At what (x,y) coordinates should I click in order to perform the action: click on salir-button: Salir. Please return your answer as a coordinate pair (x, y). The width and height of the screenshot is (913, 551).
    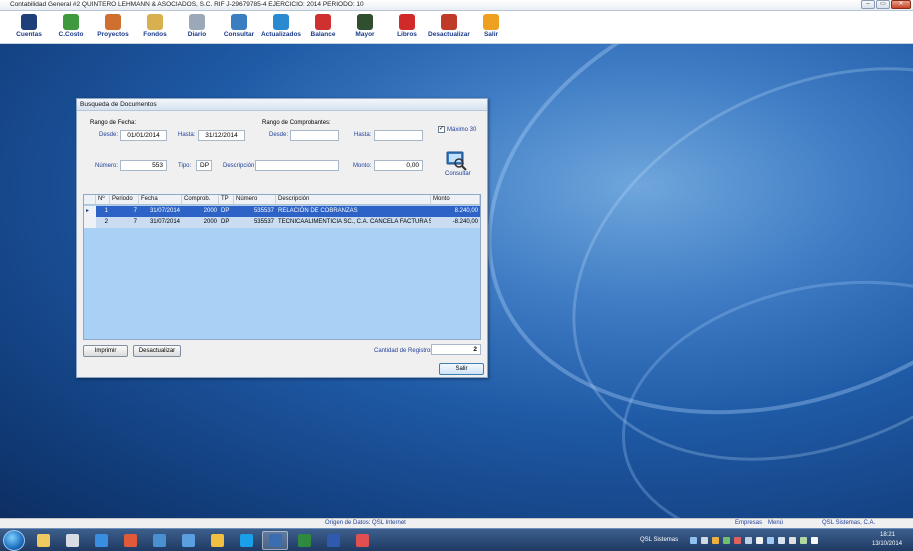
    Looking at the image, I should click on (461, 369).